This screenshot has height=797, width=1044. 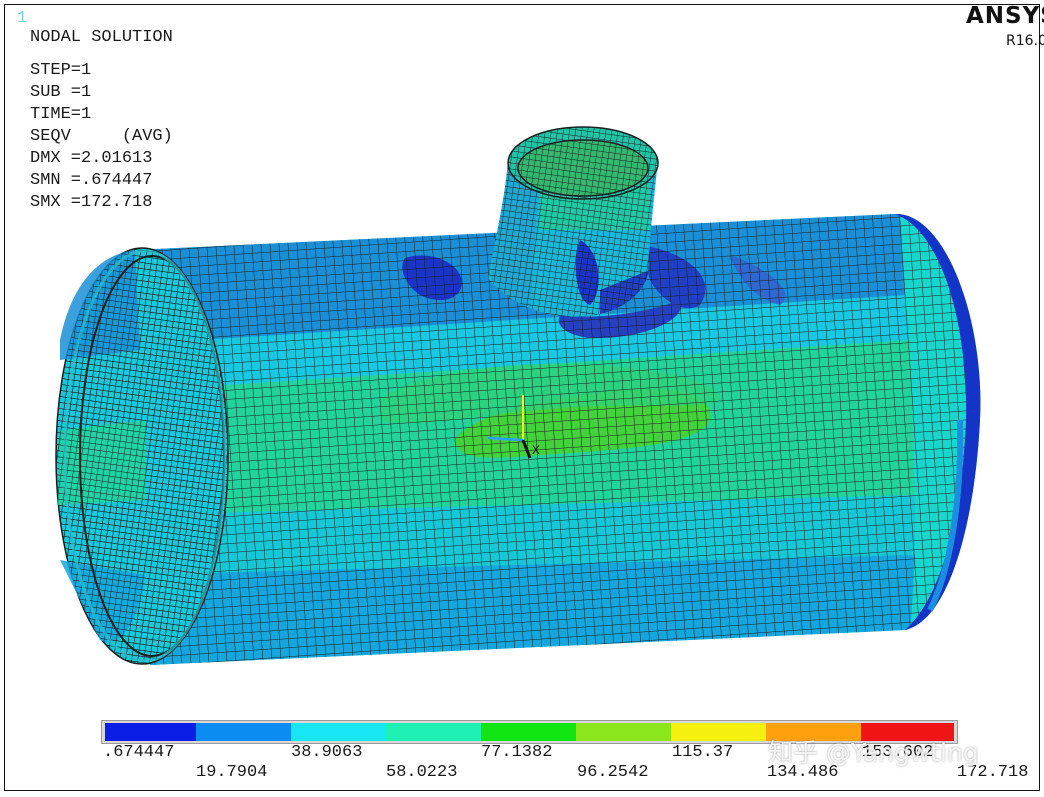 What do you see at coordinates (536, 450) in the screenshot?
I see `triad-x-label: X` at bounding box center [536, 450].